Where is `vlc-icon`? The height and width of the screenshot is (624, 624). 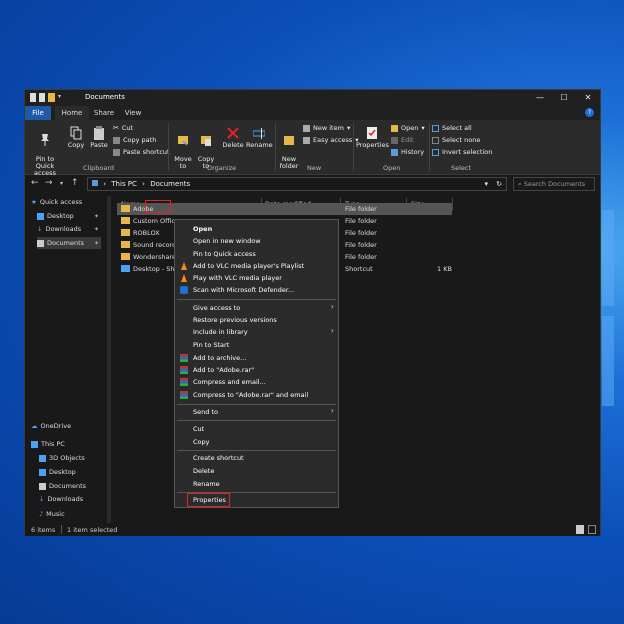
vlc-icon is located at coordinates (184, 266).